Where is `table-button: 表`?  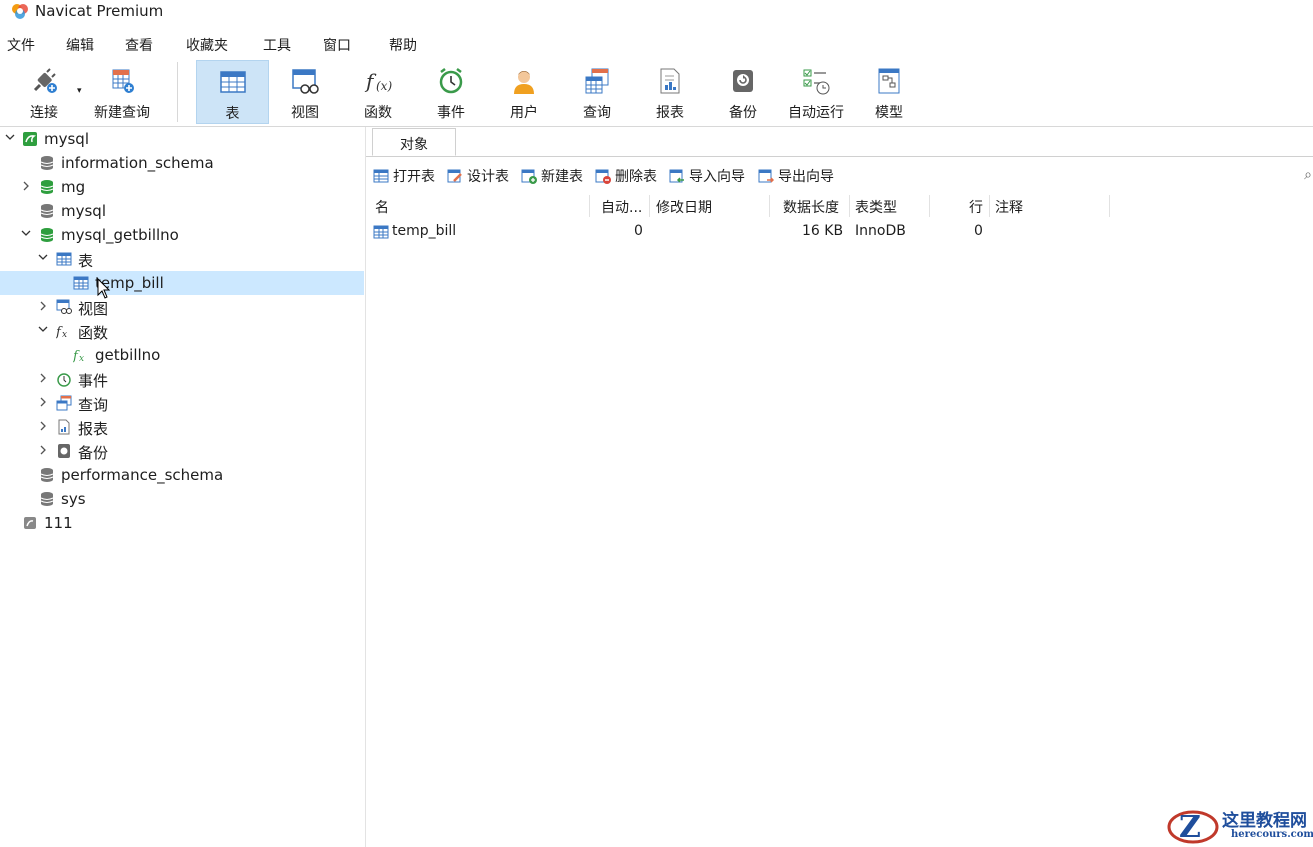
table-button: 表 is located at coordinates (232, 92).